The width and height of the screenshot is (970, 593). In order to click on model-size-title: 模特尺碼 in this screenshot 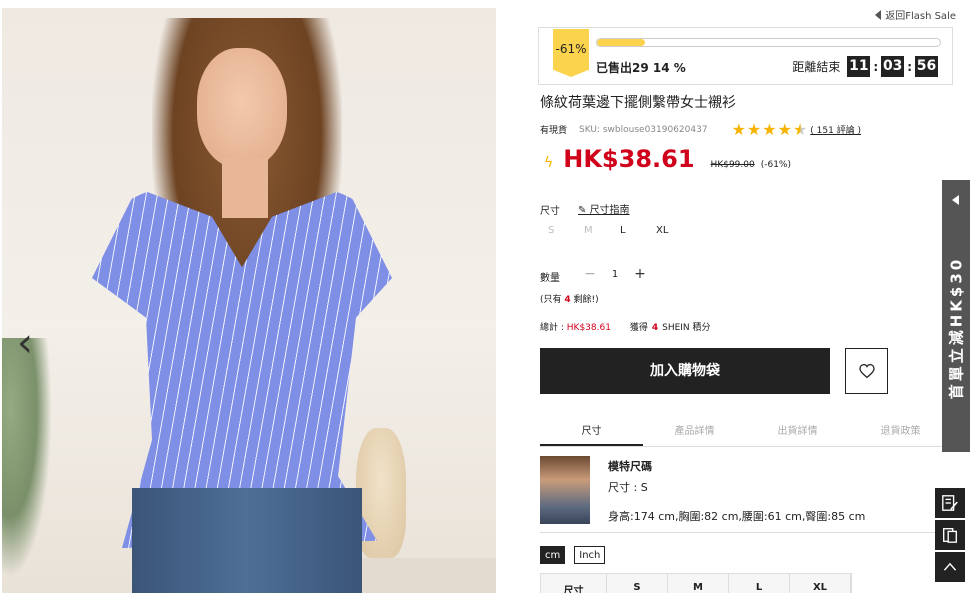, I will do `click(630, 466)`.